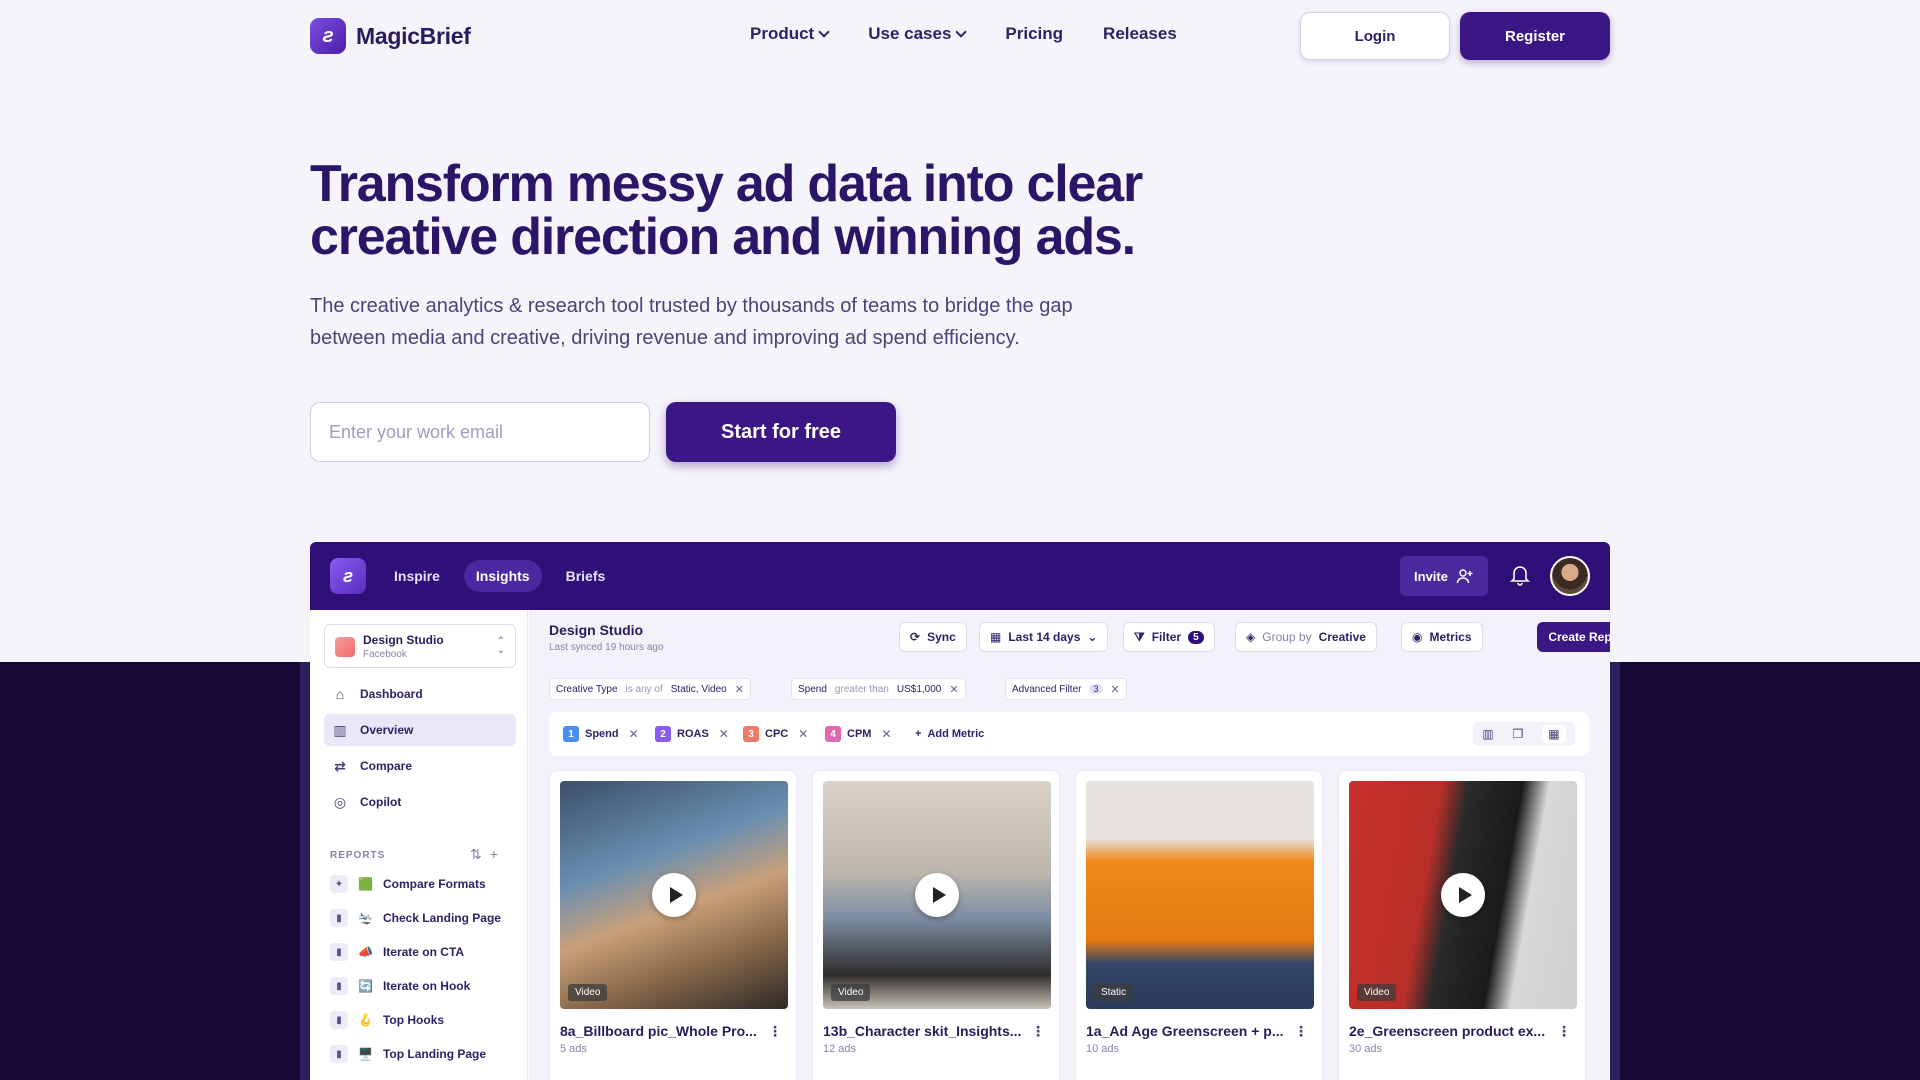  I want to click on refresh-icon: ⟳, so click(915, 637).